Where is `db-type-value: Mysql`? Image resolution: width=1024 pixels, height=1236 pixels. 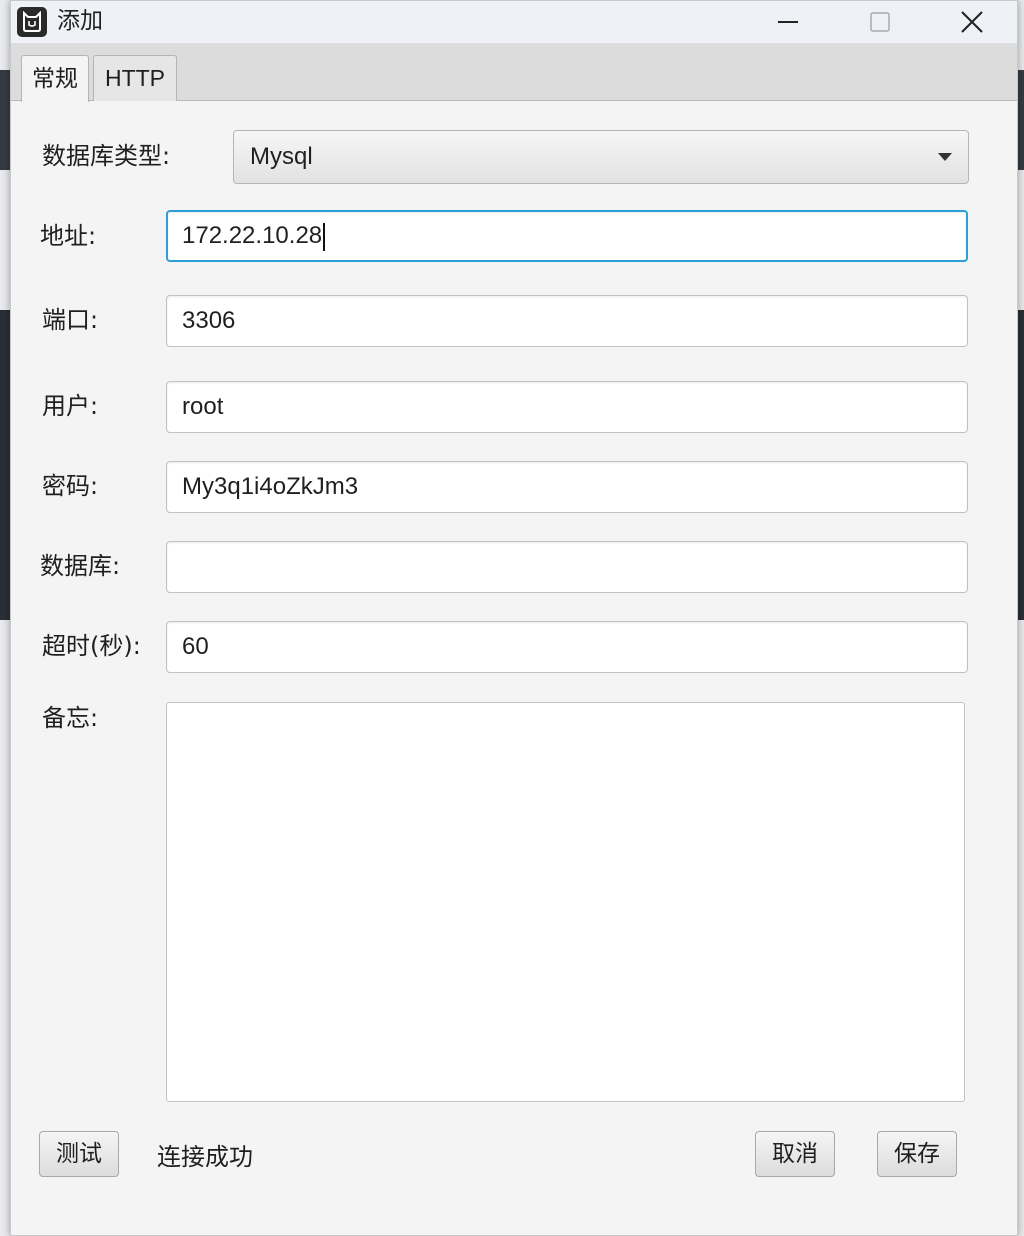 db-type-value: Mysql is located at coordinates (281, 156).